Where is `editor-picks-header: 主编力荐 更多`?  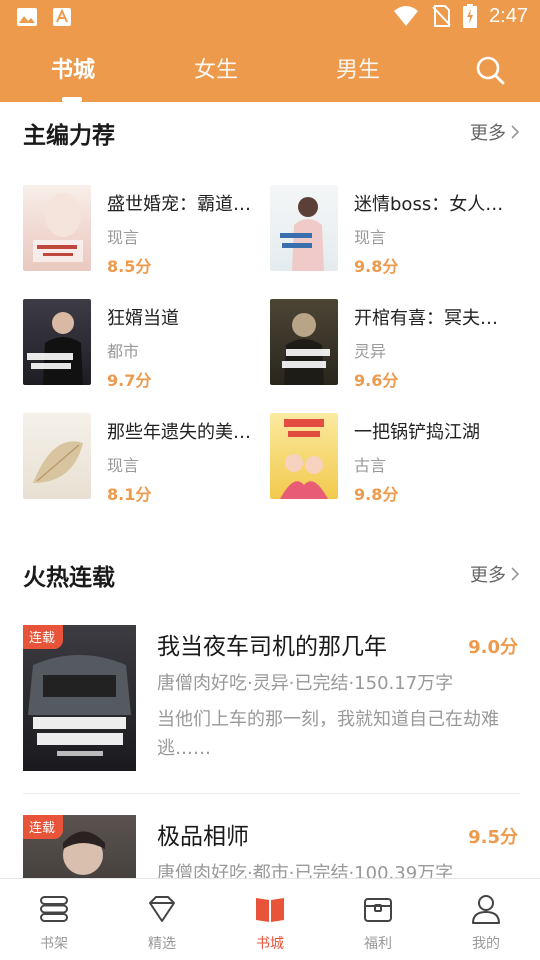
editor-picks-header: 主编力荐 更多 is located at coordinates (271, 133).